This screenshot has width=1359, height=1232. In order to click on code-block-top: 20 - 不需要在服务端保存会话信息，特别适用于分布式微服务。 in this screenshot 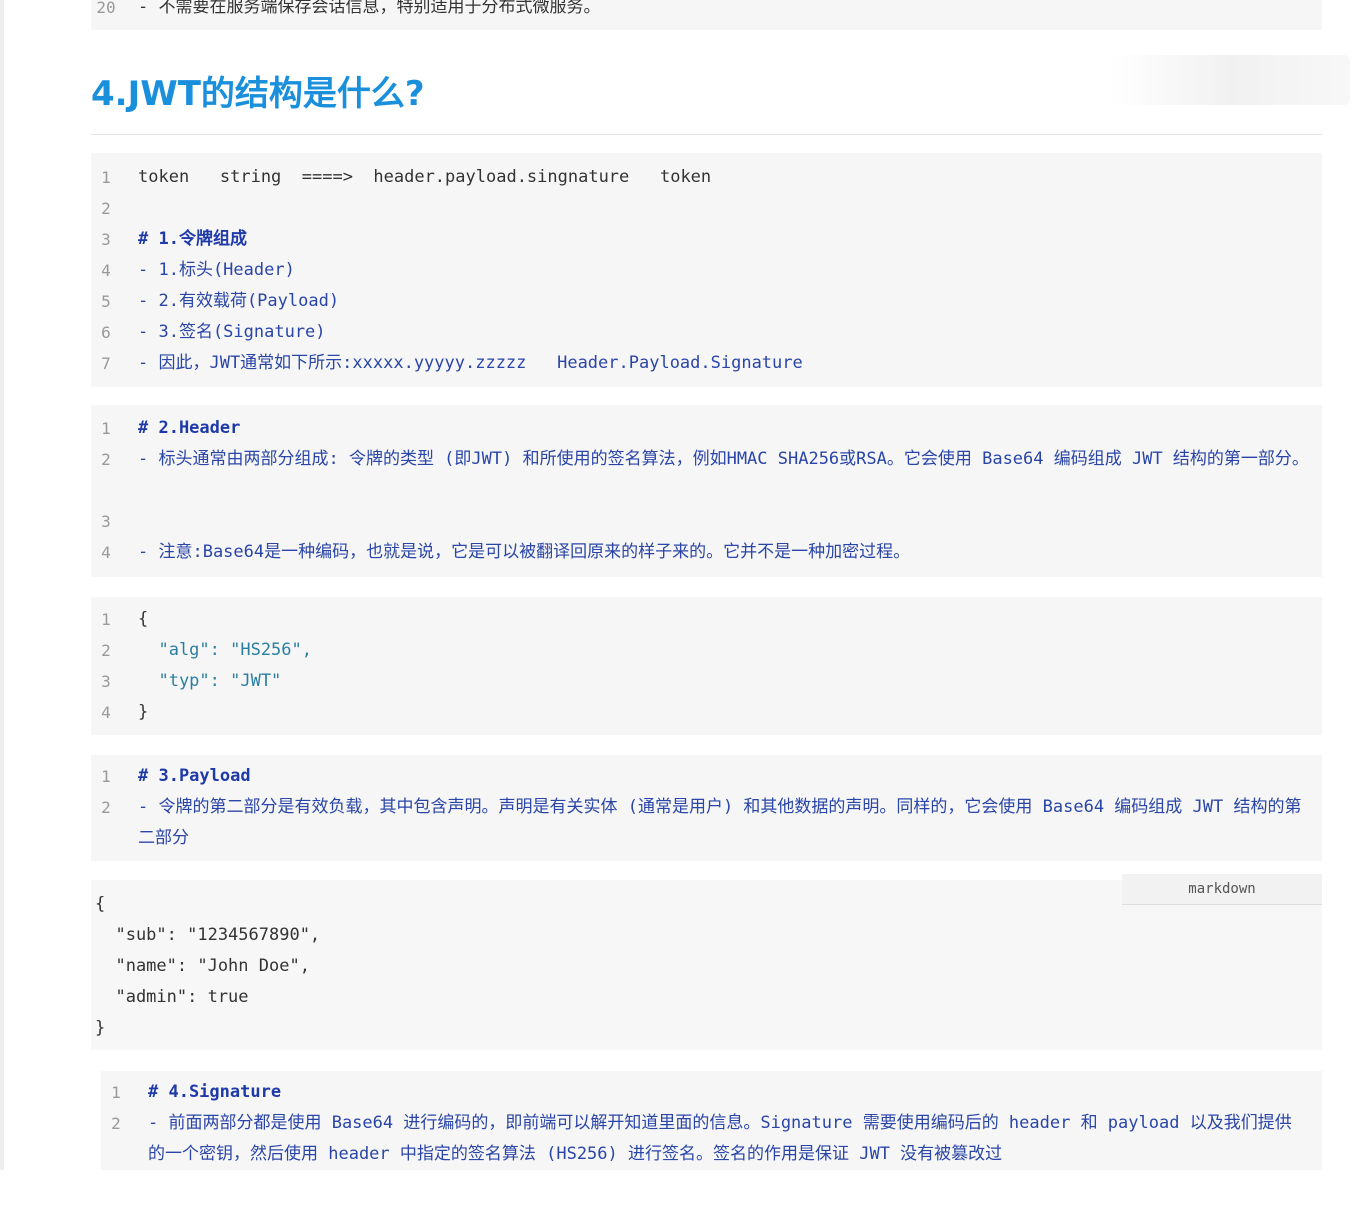, I will do `click(706, 15)`.